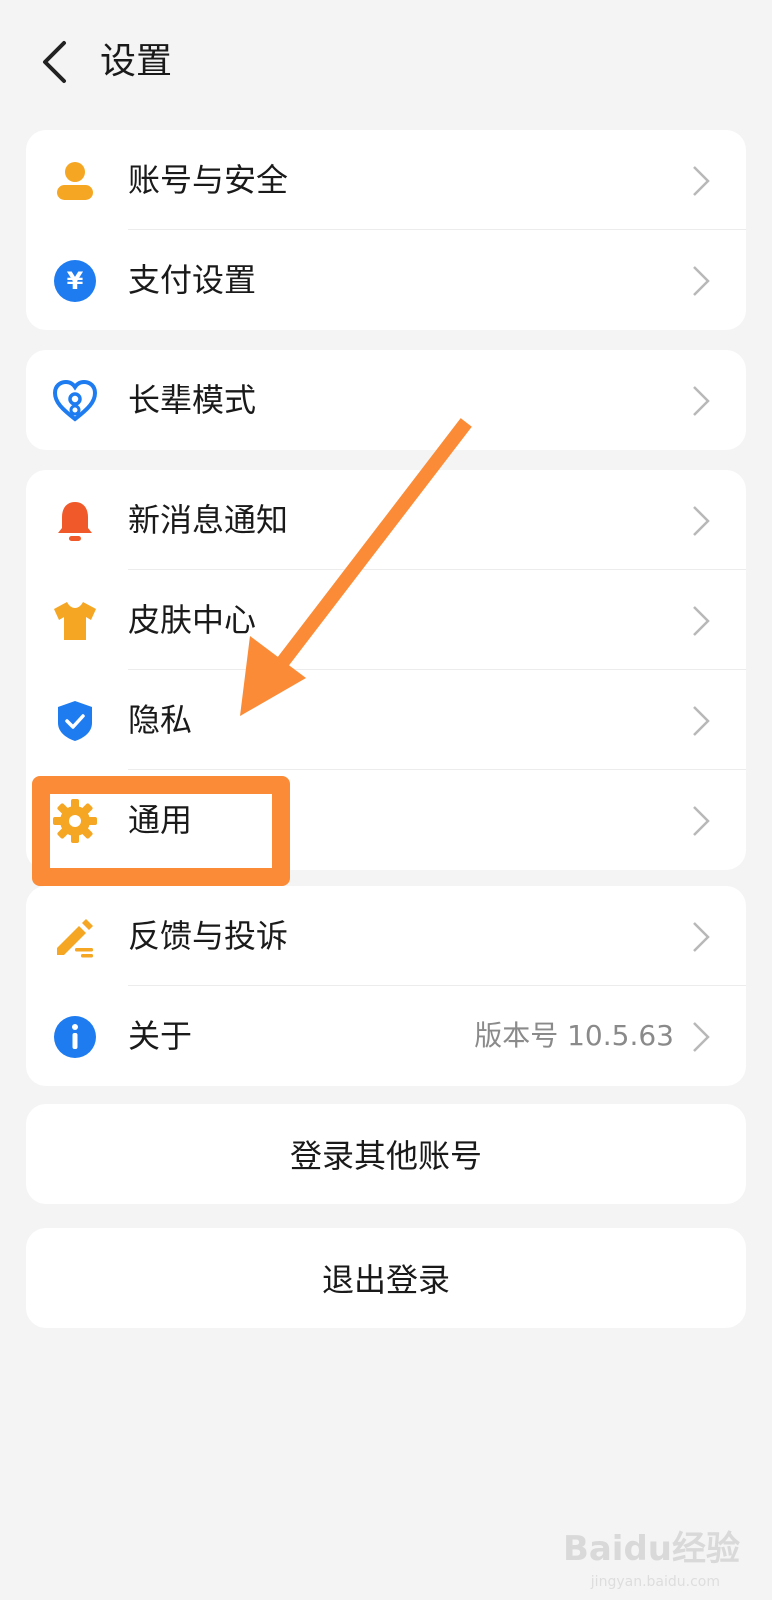  I want to click on settings-group-feedback: 反馈与投诉 关于 版本号 10.5.63, so click(386, 986).